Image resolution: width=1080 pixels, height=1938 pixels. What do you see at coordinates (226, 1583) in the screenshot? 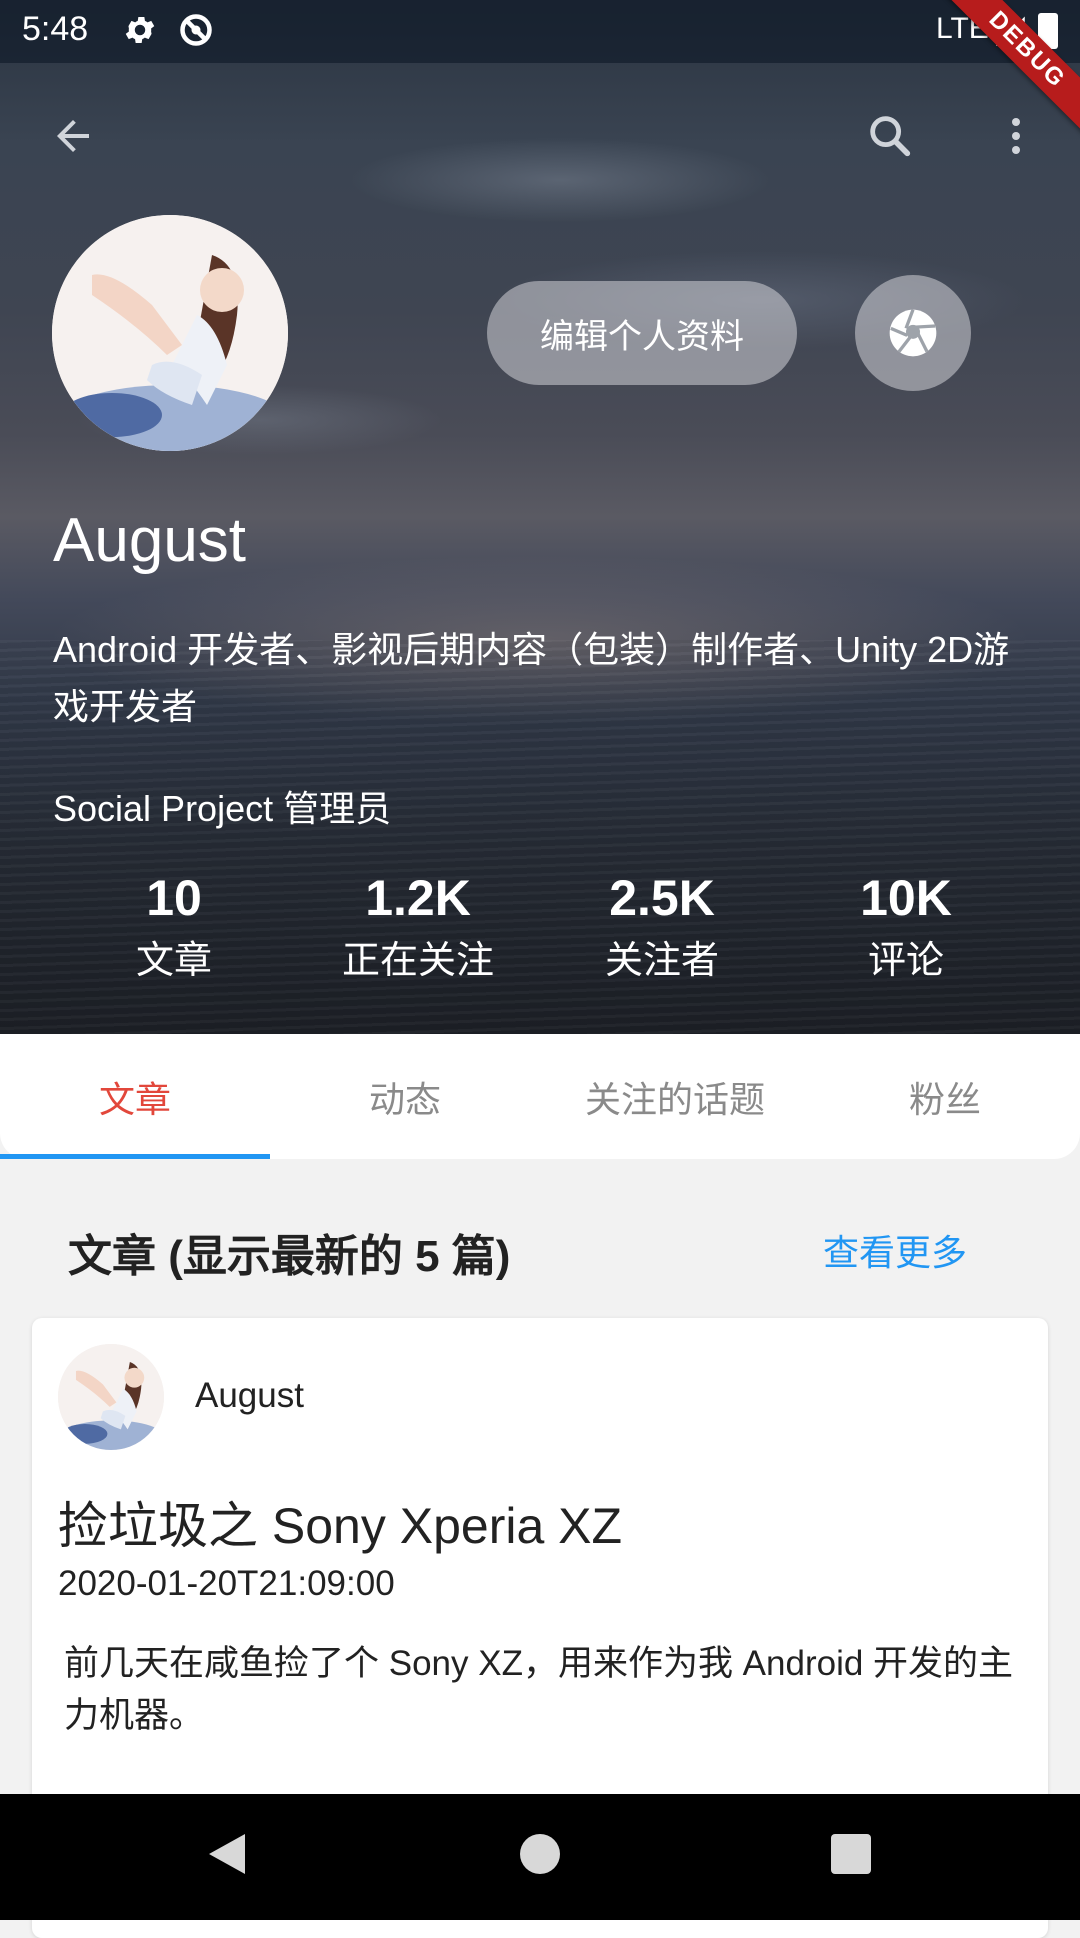
I see `article-date: 2020-01-20T21:09:00` at bounding box center [226, 1583].